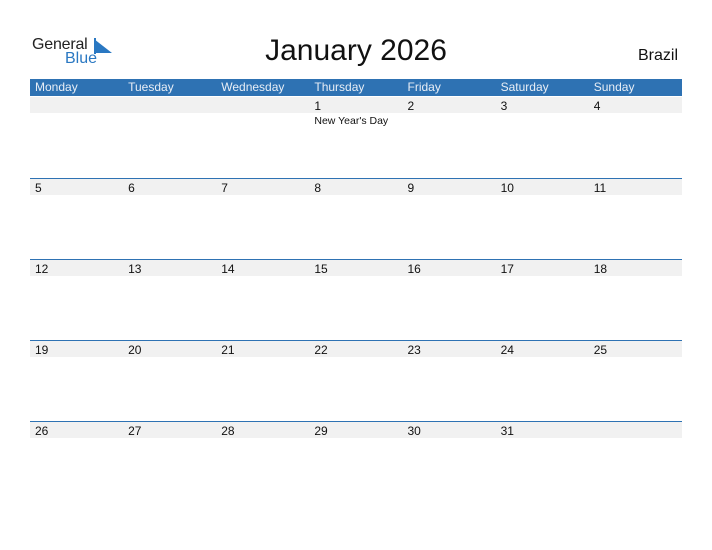 This screenshot has width=712, height=550. Describe the element at coordinates (504, 106) in the screenshot. I see `day-number: 3` at that location.